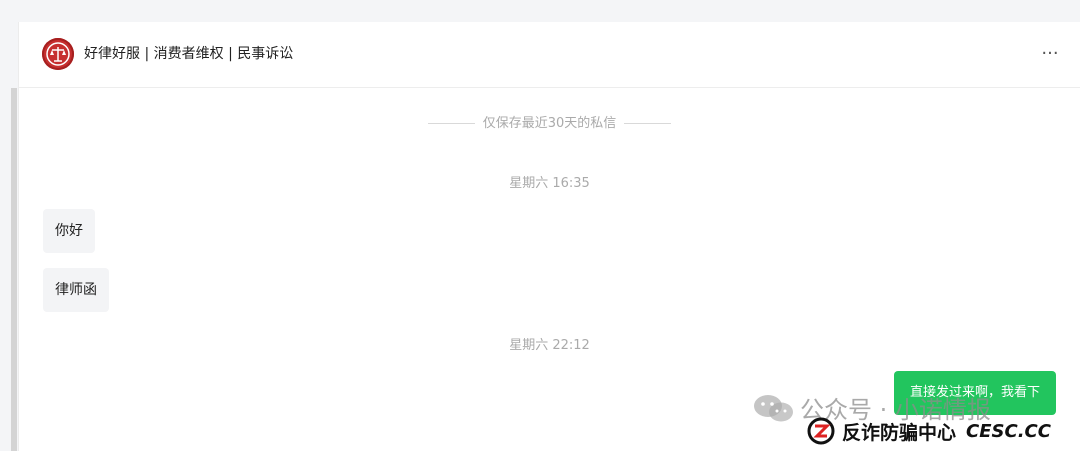 This screenshot has height=451, width=1080. Describe the element at coordinates (1050, 54) in the screenshot. I see `more-options-icon: ···` at that location.